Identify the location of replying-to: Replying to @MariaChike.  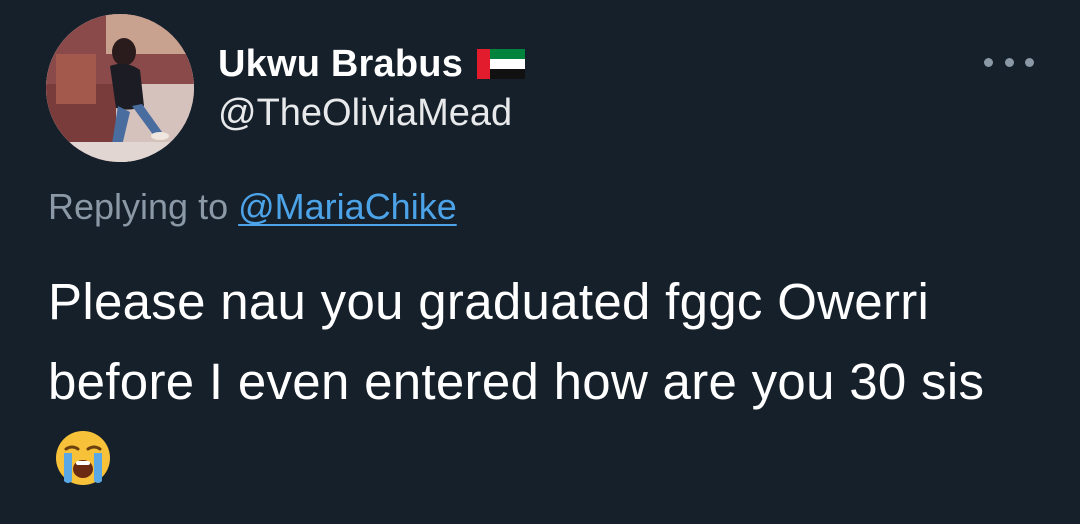
(252, 207).